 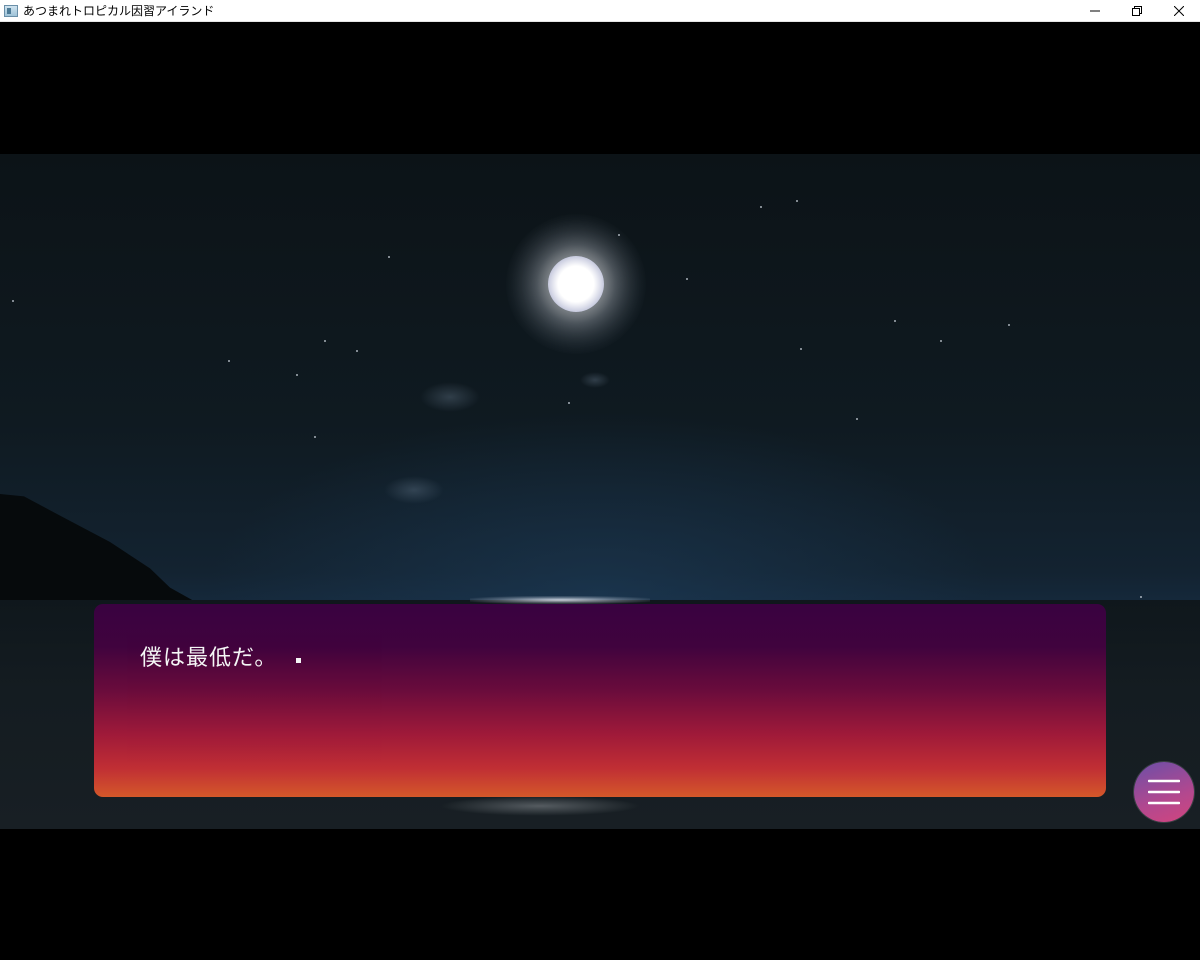 I want to click on close-icon, so click(x=1179, y=10).